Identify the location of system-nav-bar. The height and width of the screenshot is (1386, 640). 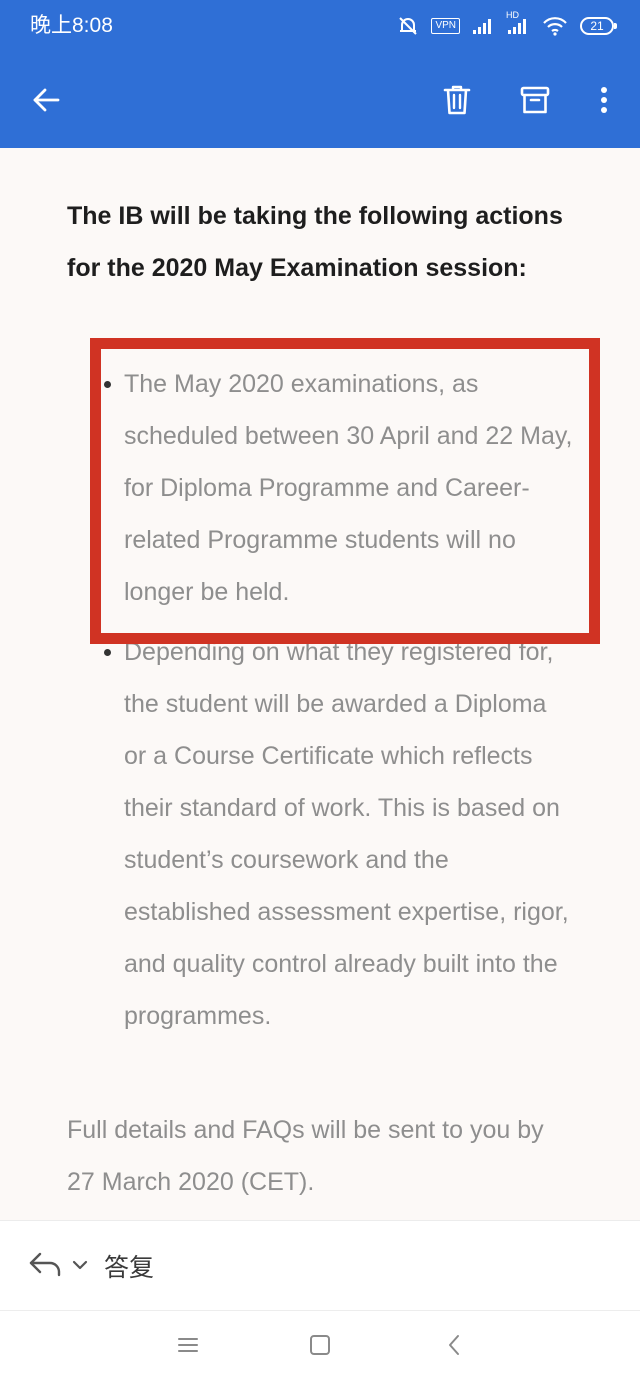
(320, 1348).